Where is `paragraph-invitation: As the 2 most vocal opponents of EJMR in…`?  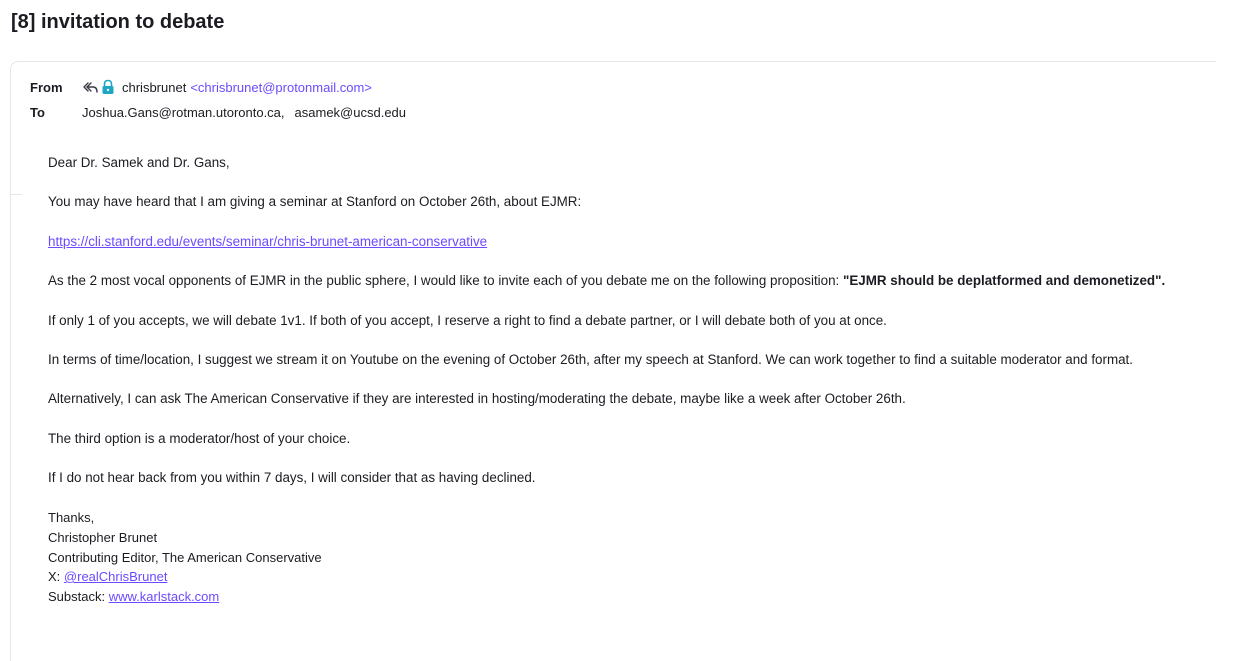 paragraph-invitation: As the 2 most vocal opponents of EJMR in… is located at coordinates (606, 280).